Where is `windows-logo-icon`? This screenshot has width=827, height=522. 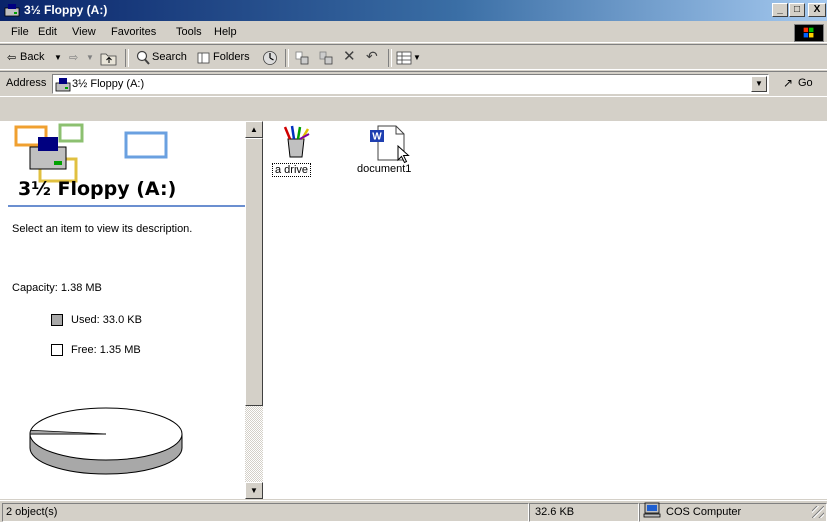 windows-logo-icon is located at coordinates (809, 33).